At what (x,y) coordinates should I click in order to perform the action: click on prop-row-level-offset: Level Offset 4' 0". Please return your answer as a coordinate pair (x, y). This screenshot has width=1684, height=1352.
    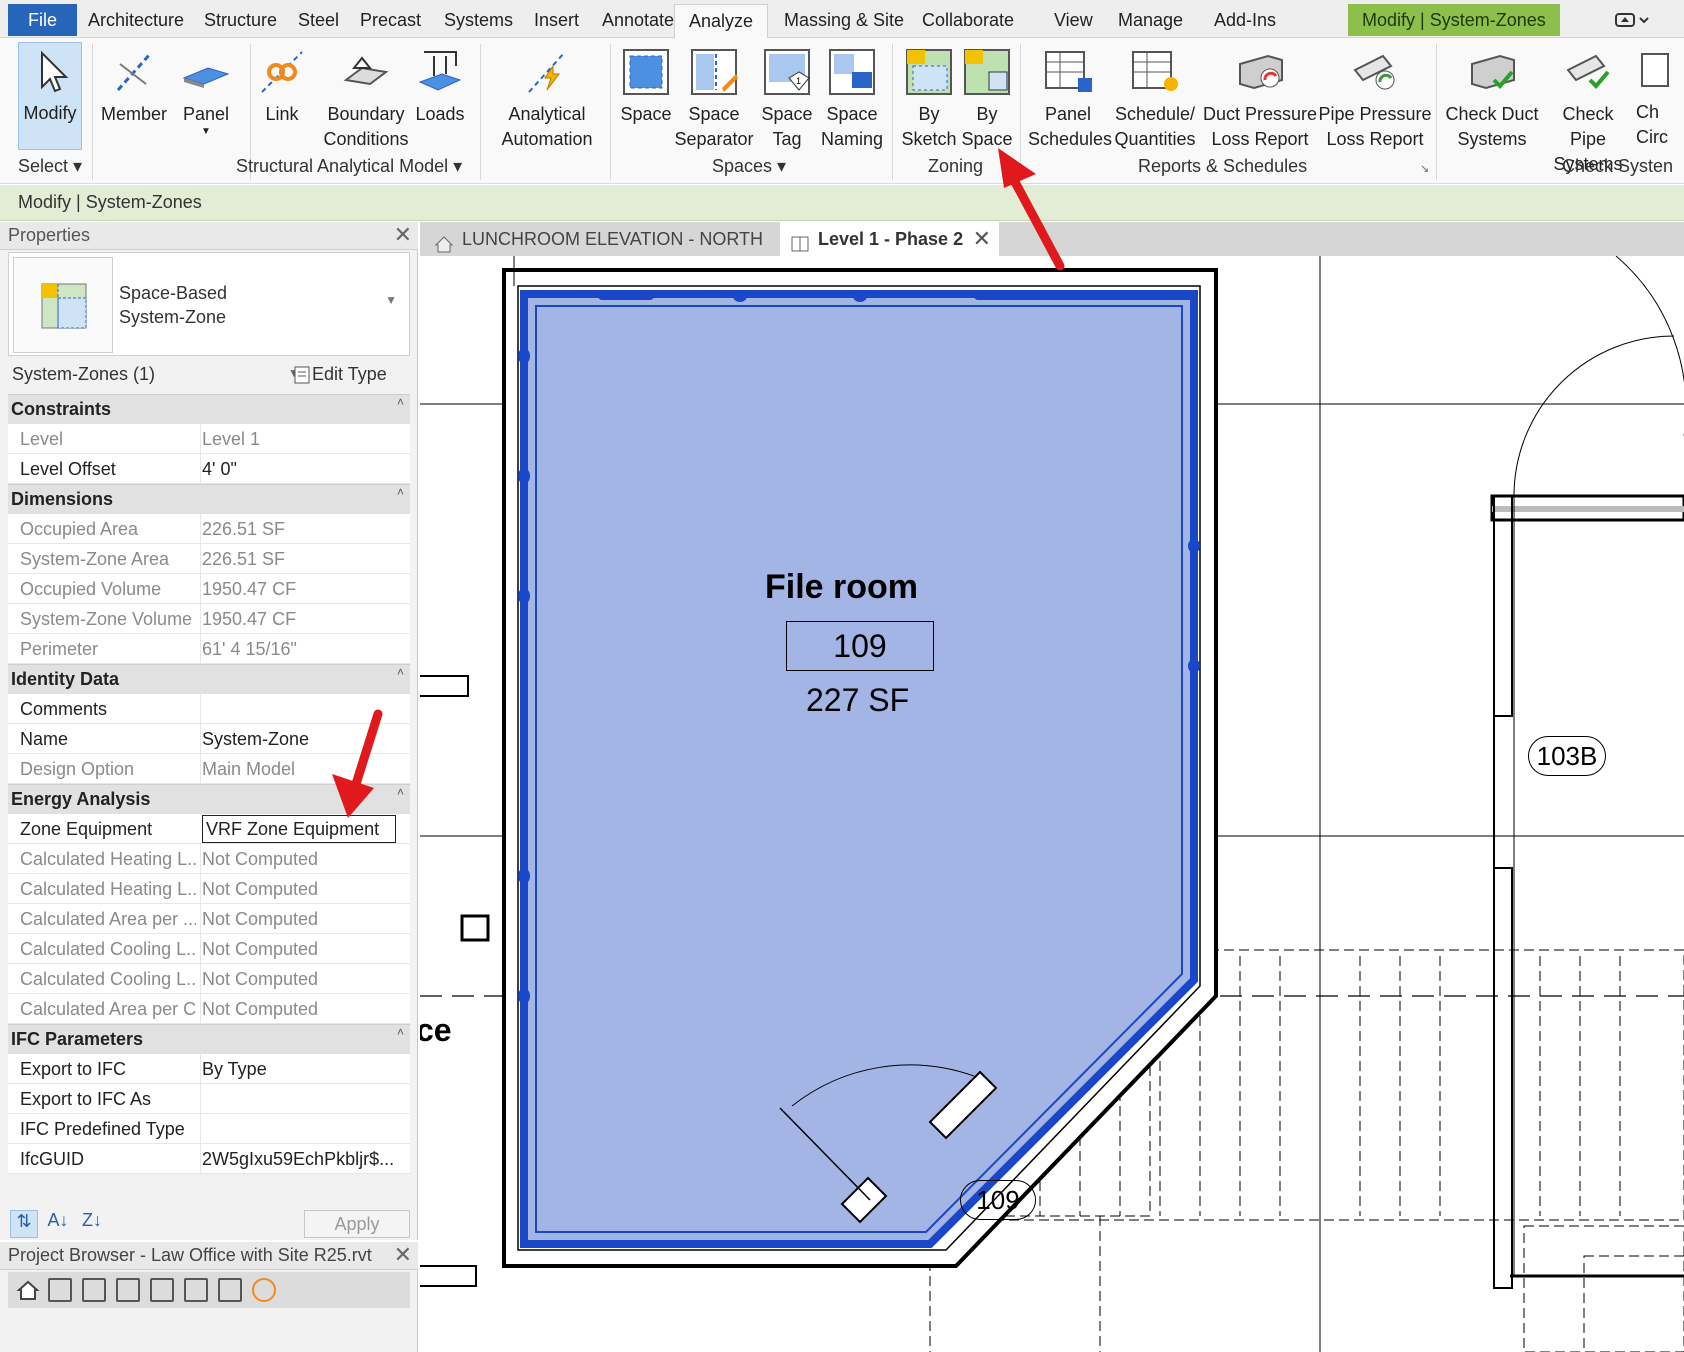
    Looking at the image, I should click on (209, 469).